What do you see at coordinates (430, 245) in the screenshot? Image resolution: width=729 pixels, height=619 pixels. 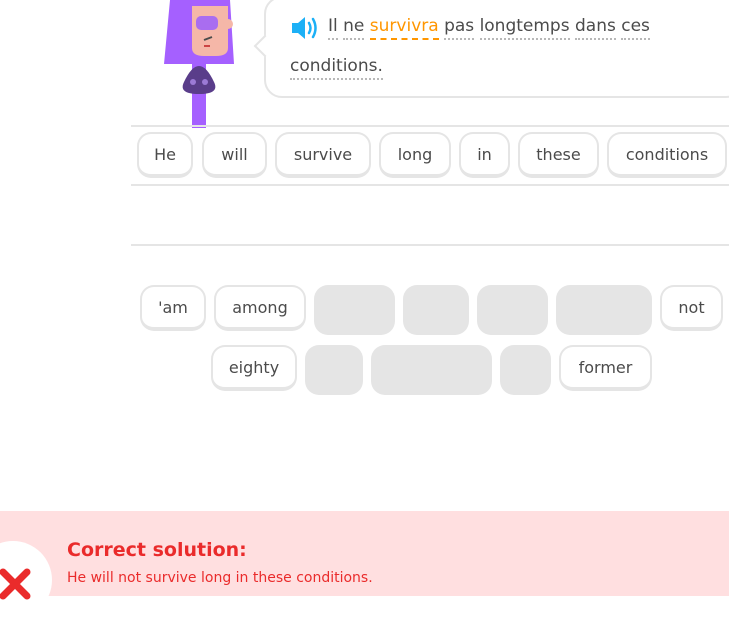 I see `answer-line-bottom` at bounding box center [430, 245].